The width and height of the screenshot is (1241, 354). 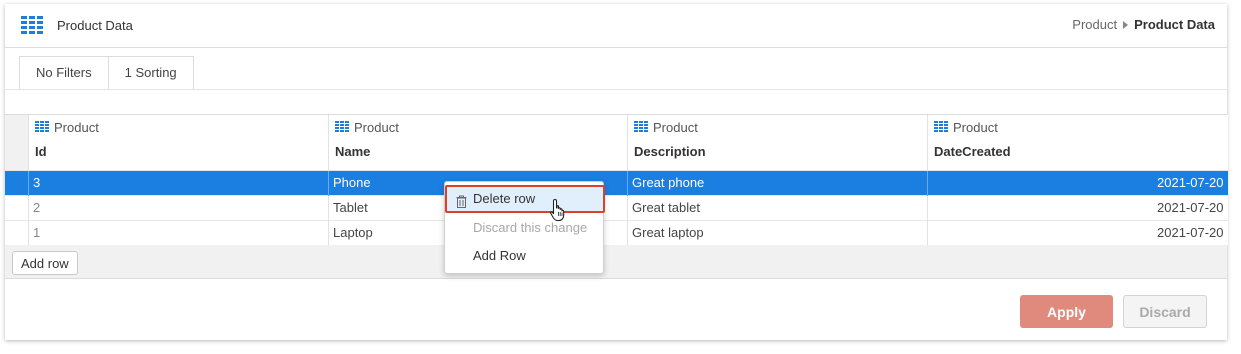 I want to click on discard-button: Discard, so click(x=1165, y=311).